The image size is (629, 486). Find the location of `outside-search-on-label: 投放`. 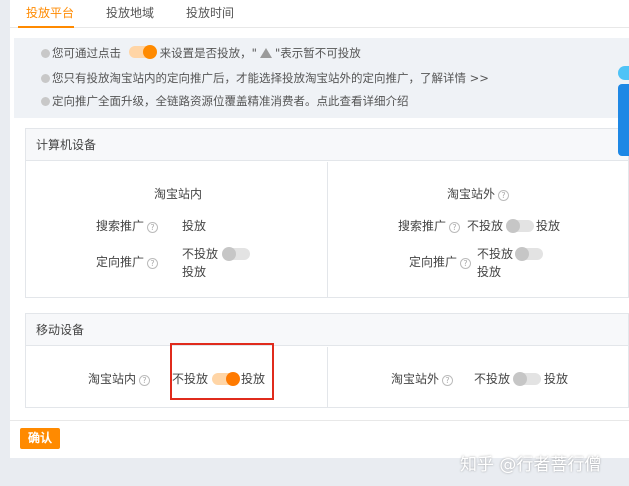

outside-search-on-label: 投放 is located at coordinates (548, 226).